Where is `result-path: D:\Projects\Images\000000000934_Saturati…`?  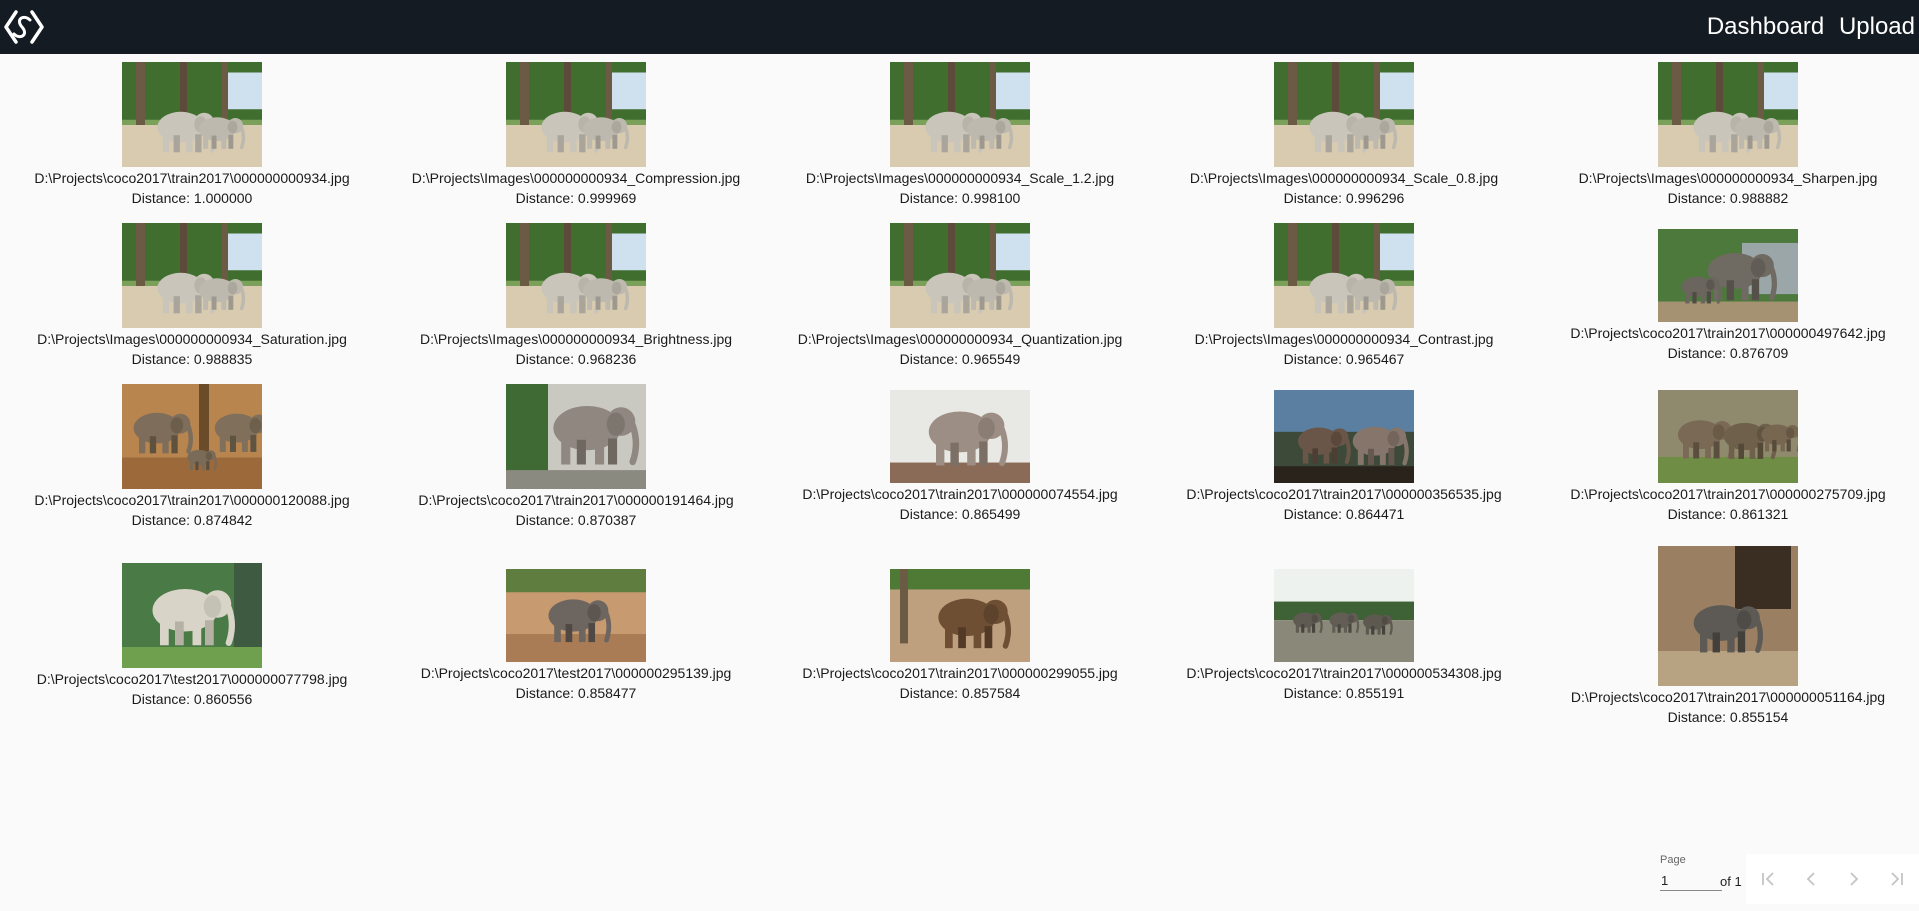
result-path: D:\Projects\Images\000000000934_Saturati… is located at coordinates (192, 339).